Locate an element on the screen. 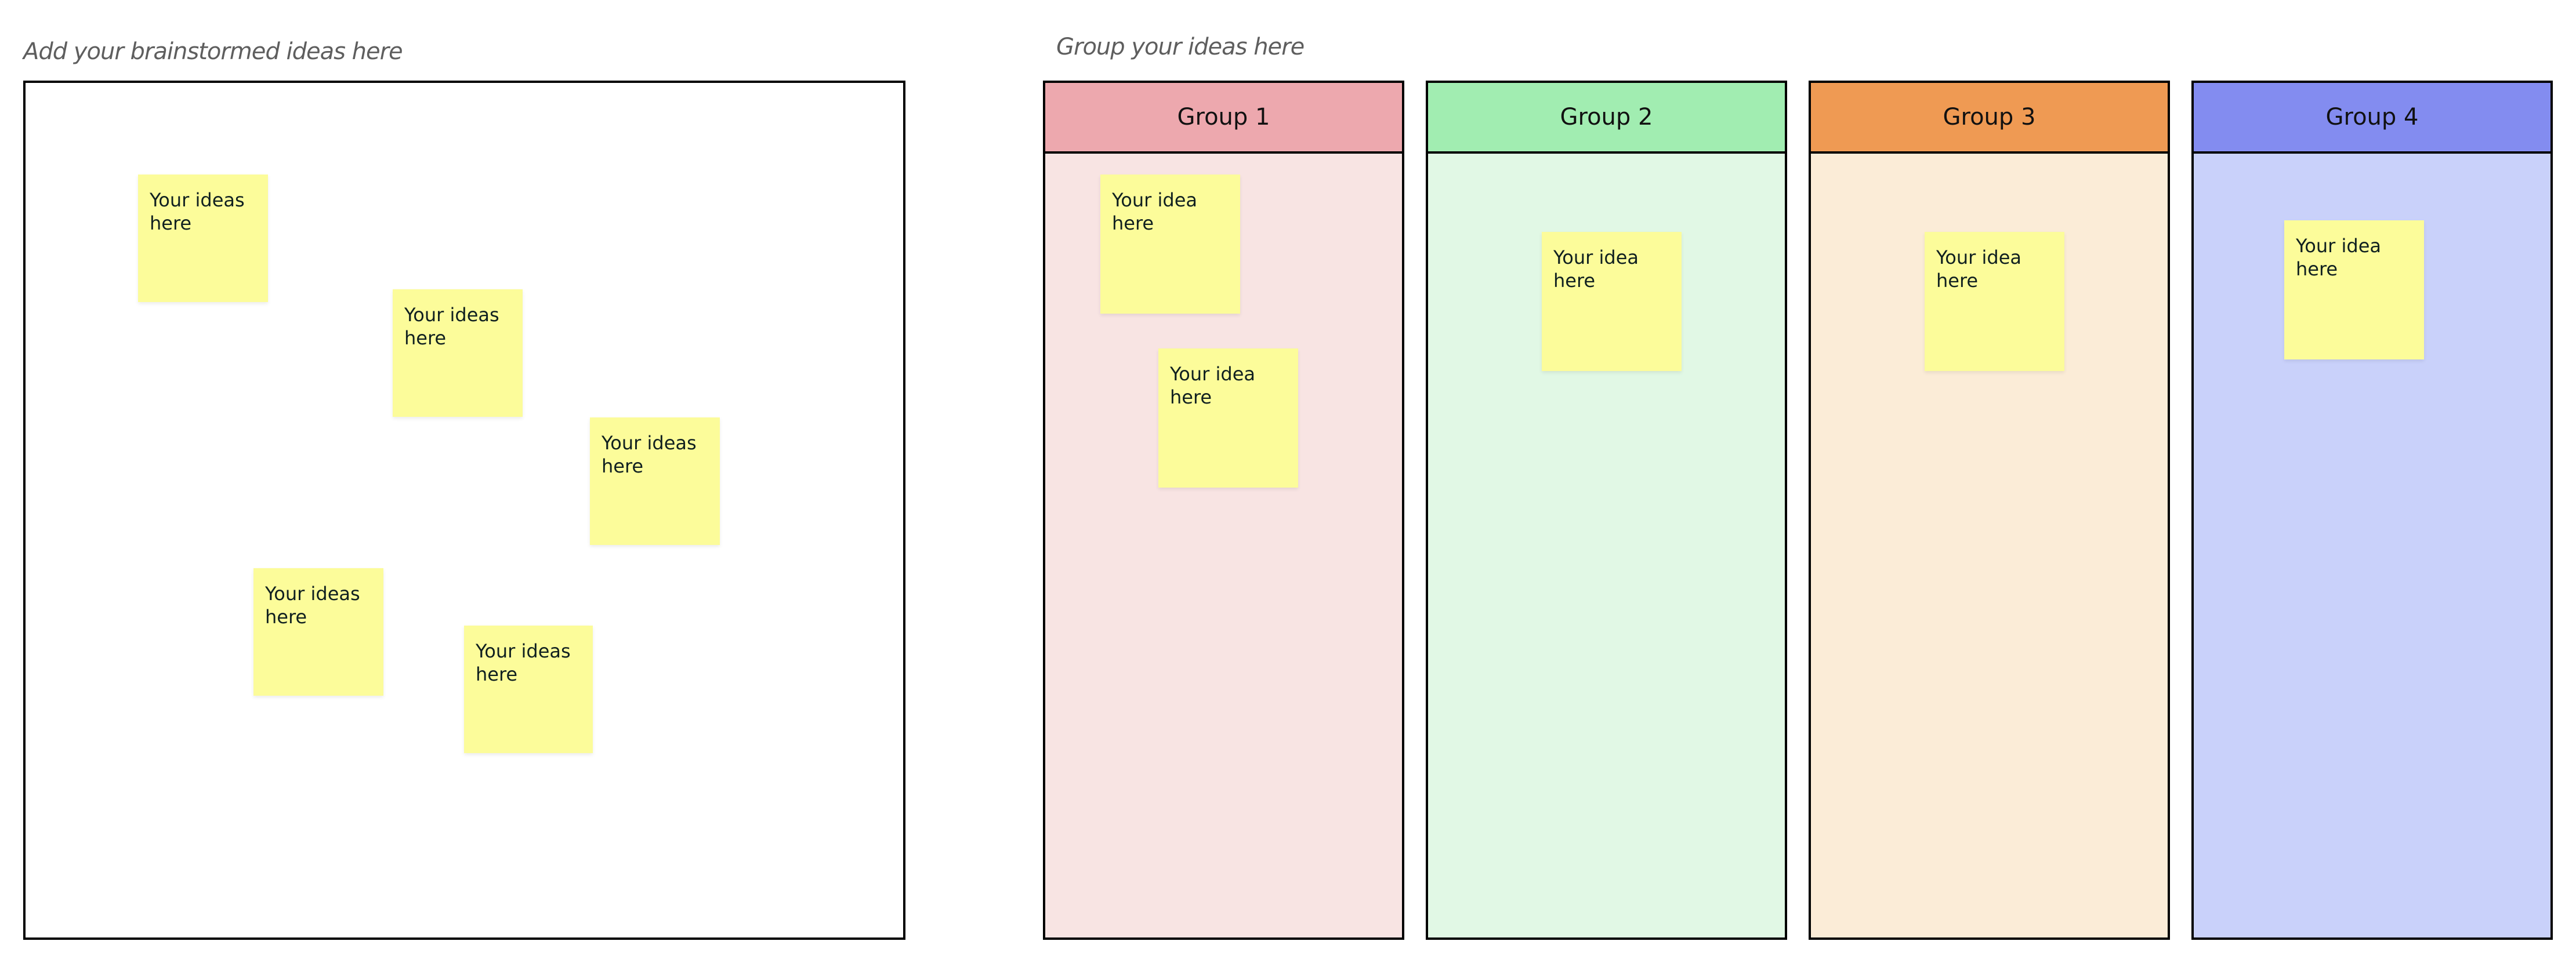 This screenshot has height=963, width=2576. group-column-1: Group 1 Your idea here Your idea here is located at coordinates (1224, 511).